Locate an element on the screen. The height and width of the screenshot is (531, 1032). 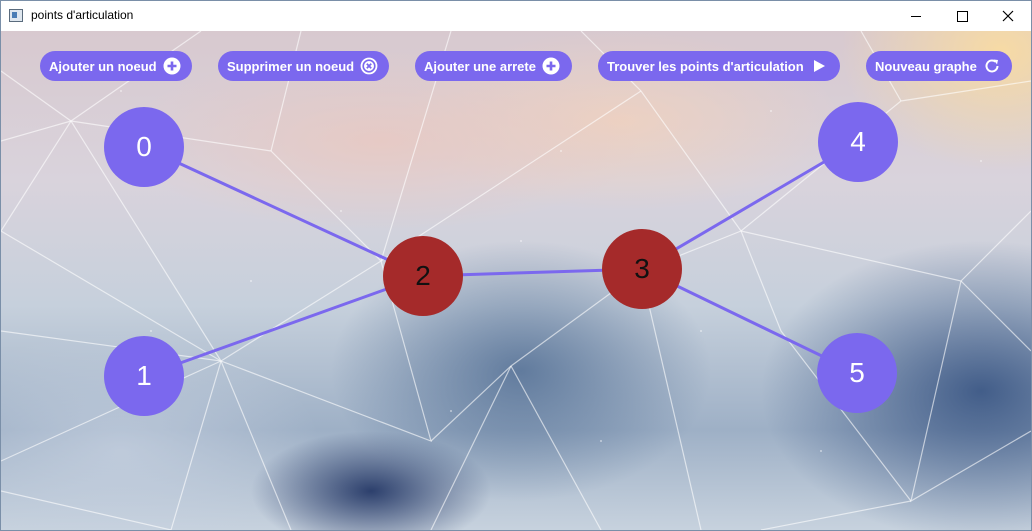
articulation-node-2: 2 is located at coordinates (423, 276).